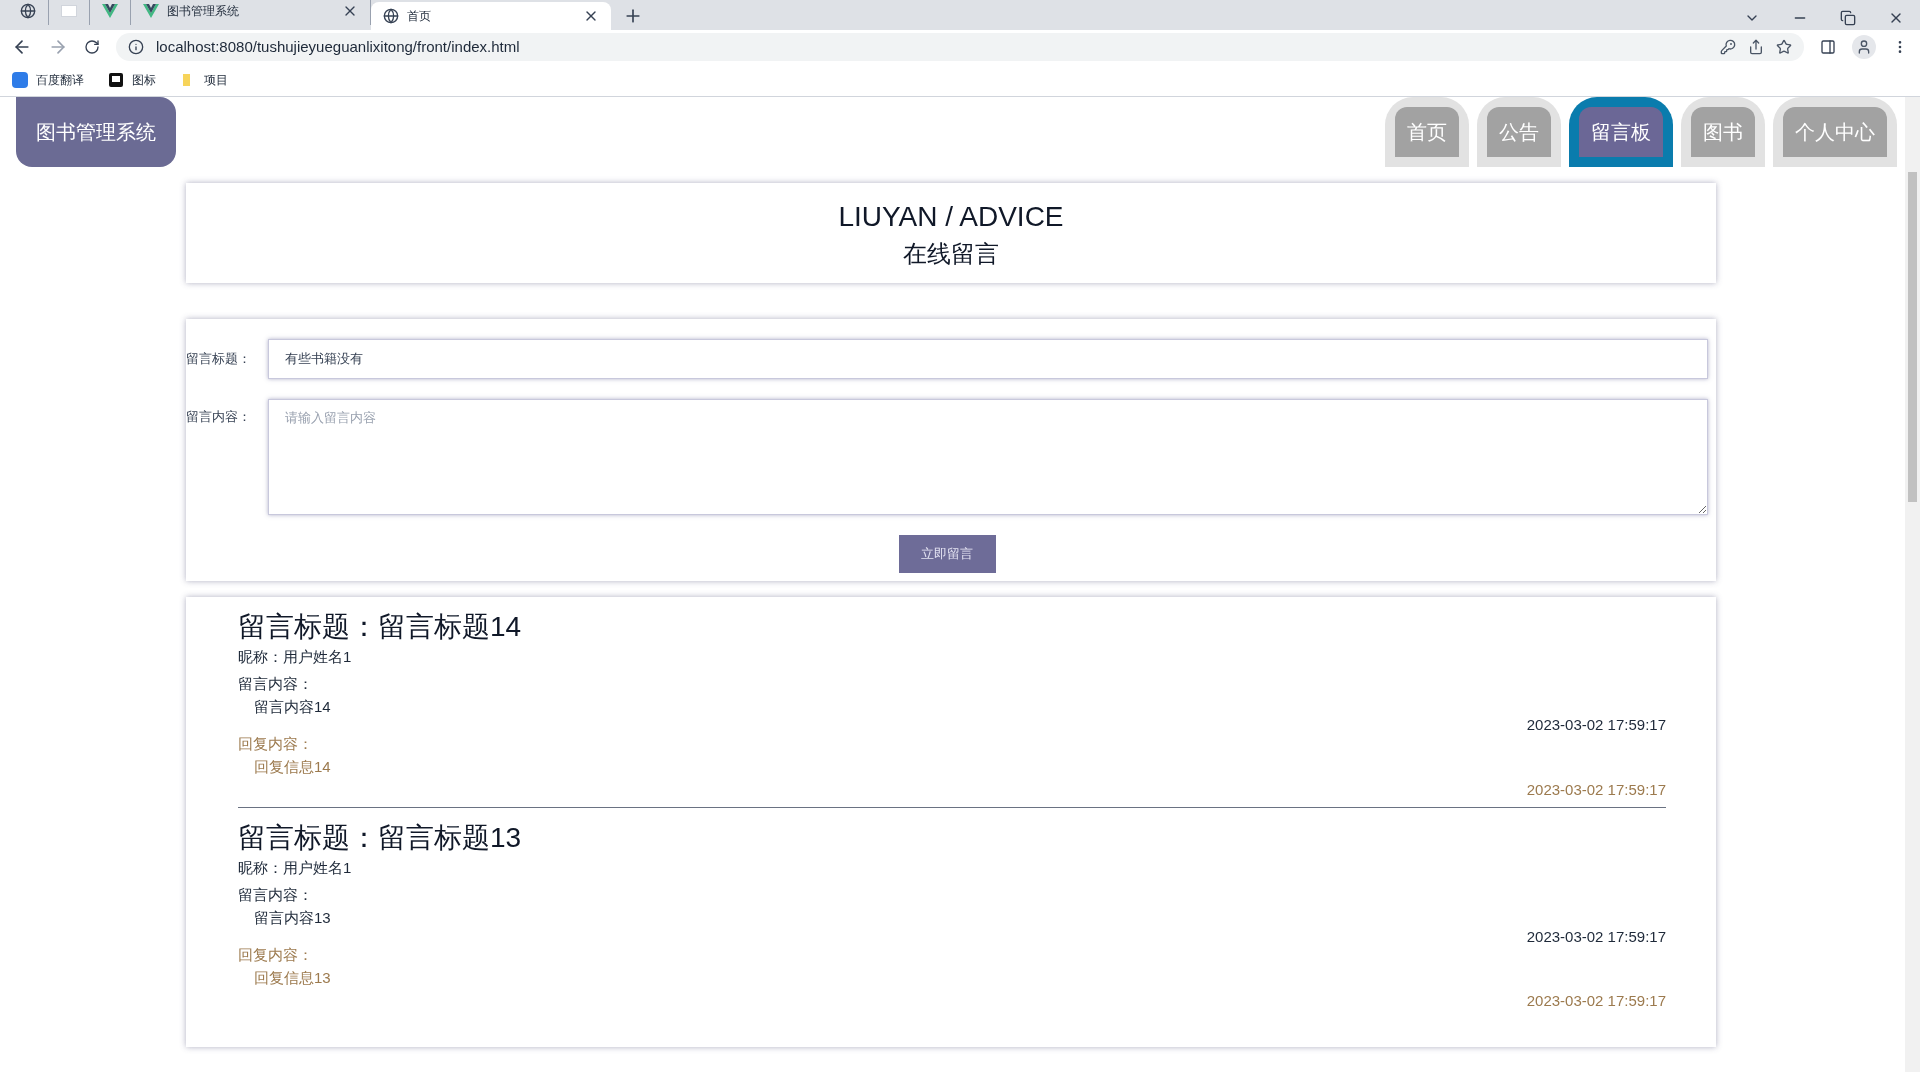 This screenshot has height=1072, width=1920. I want to click on message-title: 留言标题：留言标题13, so click(380, 838).